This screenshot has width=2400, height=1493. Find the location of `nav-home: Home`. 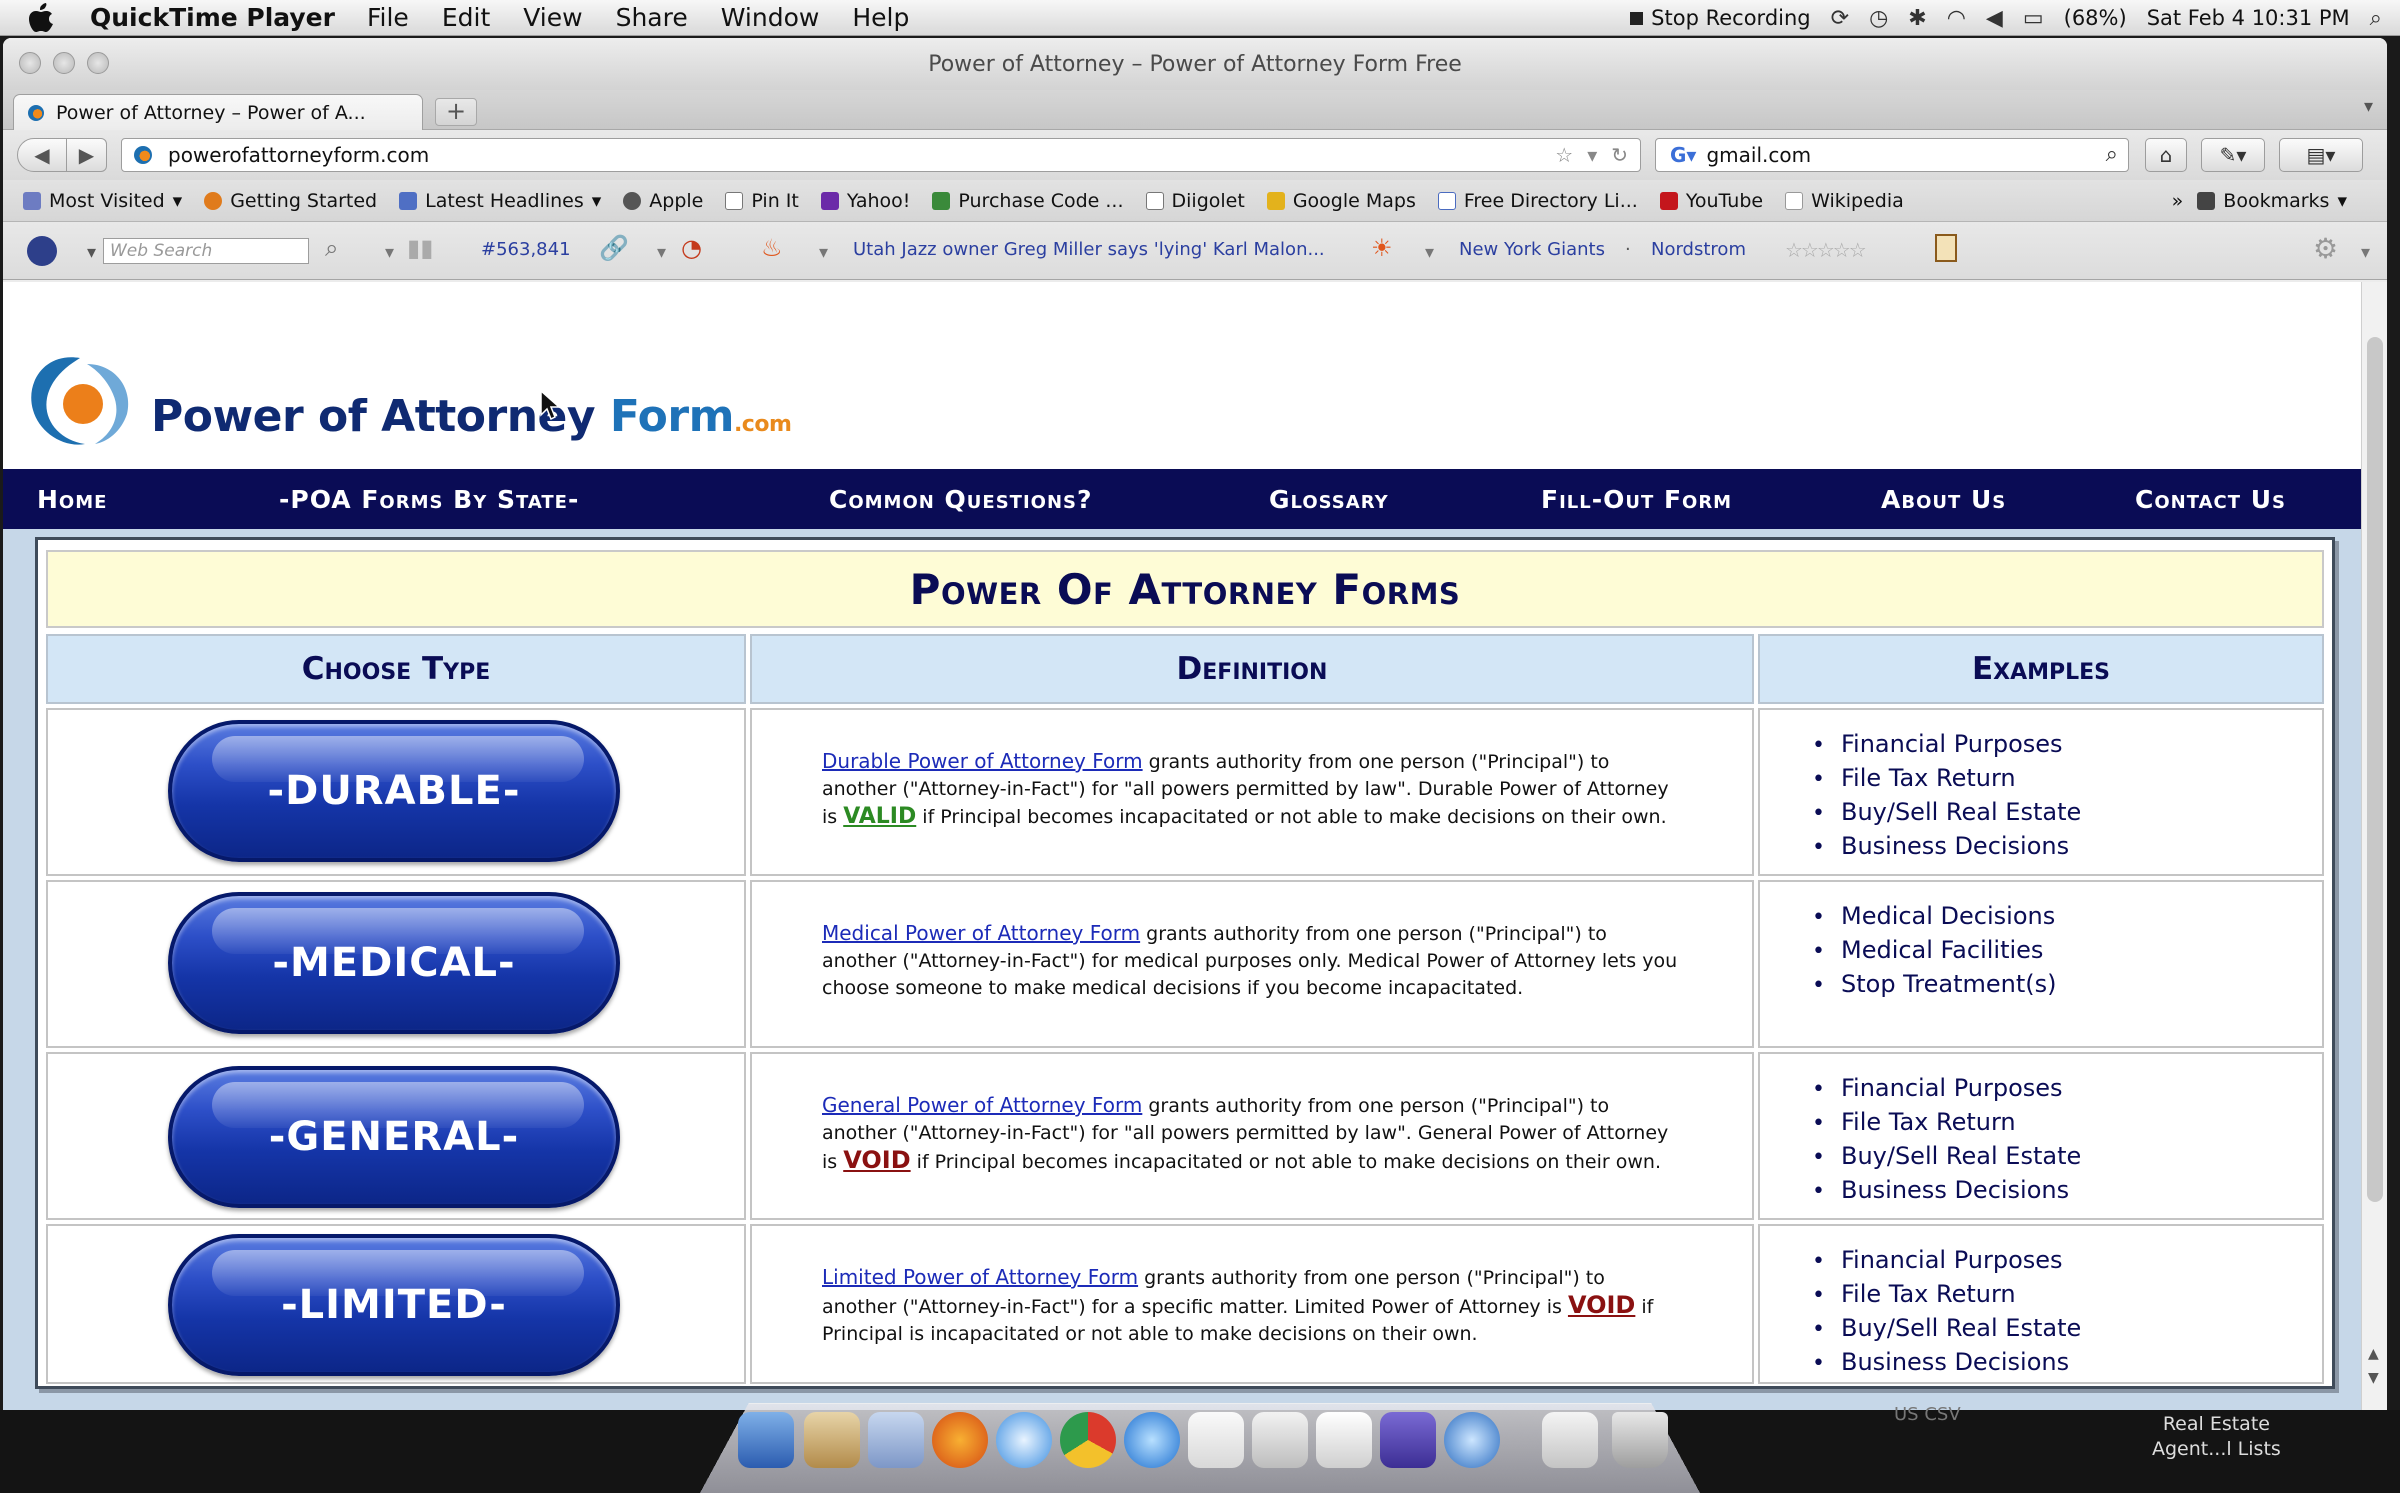

nav-home: Home is located at coordinates (72, 499).